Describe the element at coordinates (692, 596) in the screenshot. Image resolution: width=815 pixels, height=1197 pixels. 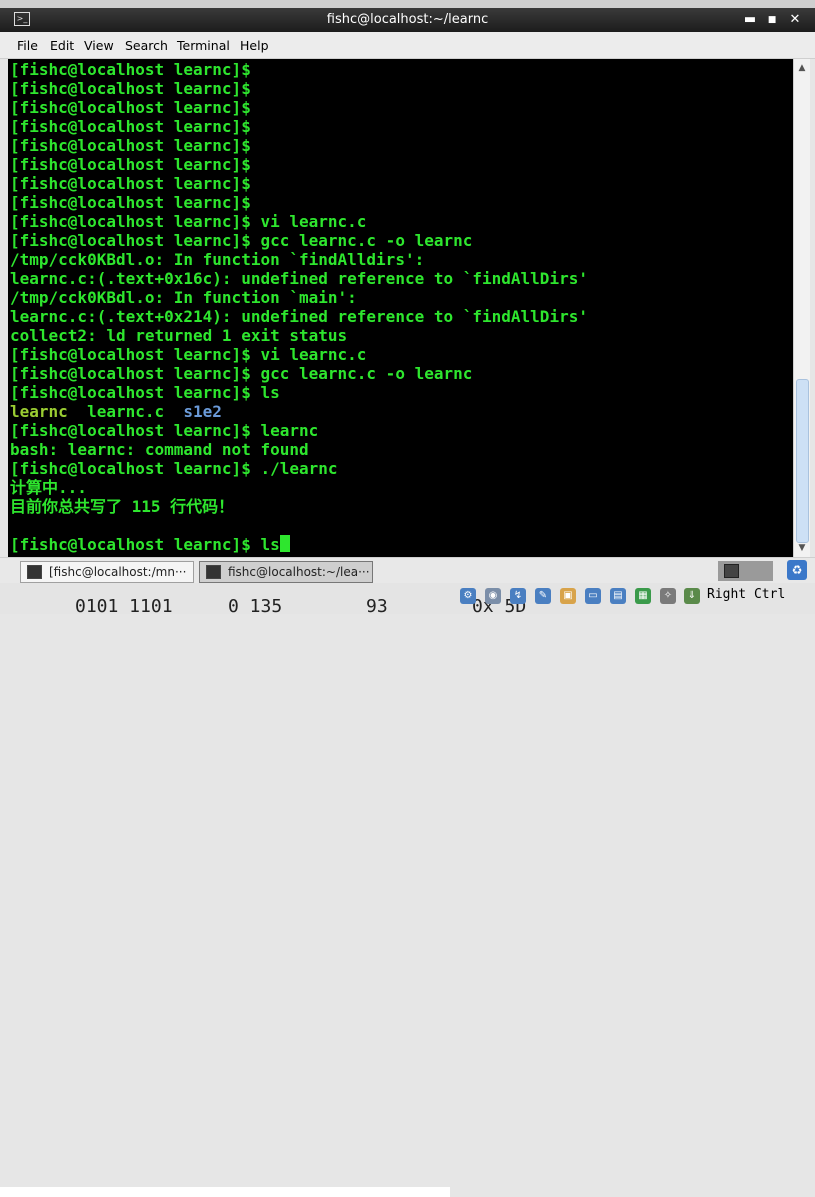
I see `arrow-down-icon: ⇓` at that location.